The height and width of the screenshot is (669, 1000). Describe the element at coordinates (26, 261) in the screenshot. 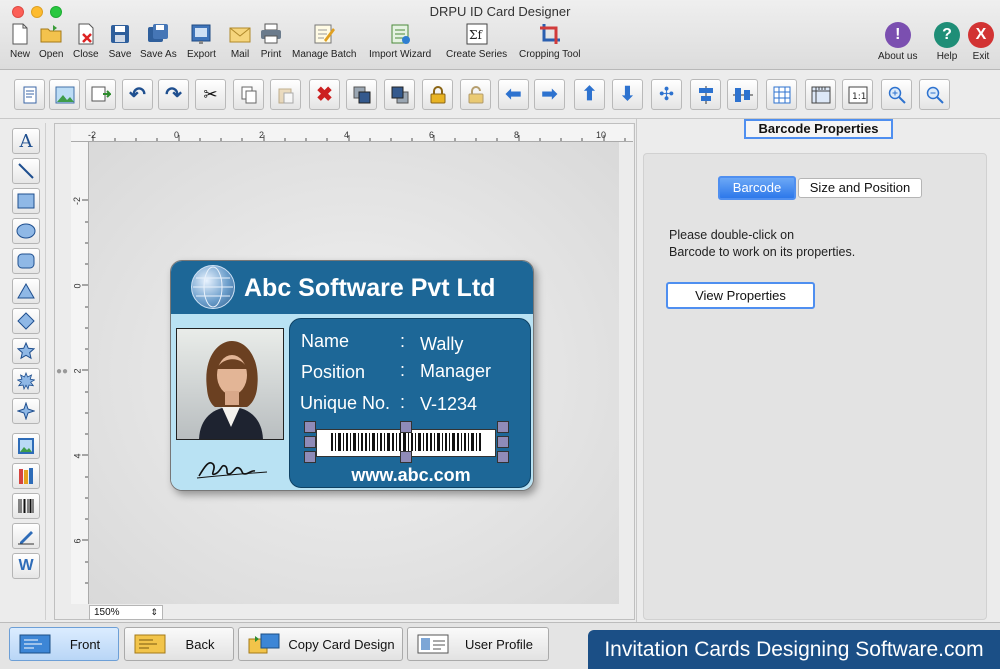

I see `rounded-rectangle-tool-icon` at that location.